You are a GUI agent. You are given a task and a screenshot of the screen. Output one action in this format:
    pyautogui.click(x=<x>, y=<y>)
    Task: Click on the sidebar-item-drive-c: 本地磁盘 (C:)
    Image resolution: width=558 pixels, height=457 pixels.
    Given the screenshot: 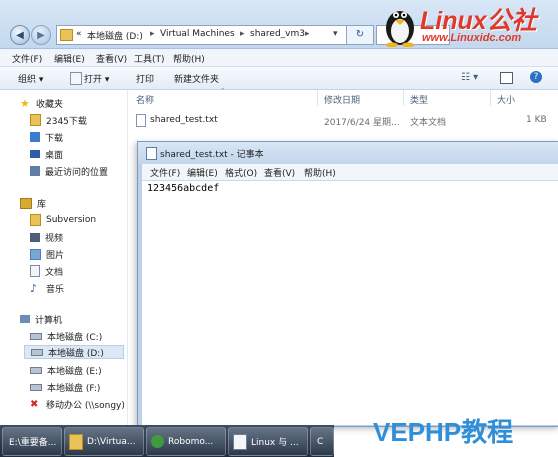 What is the action you would take?
    pyautogui.click(x=66, y=336)
    